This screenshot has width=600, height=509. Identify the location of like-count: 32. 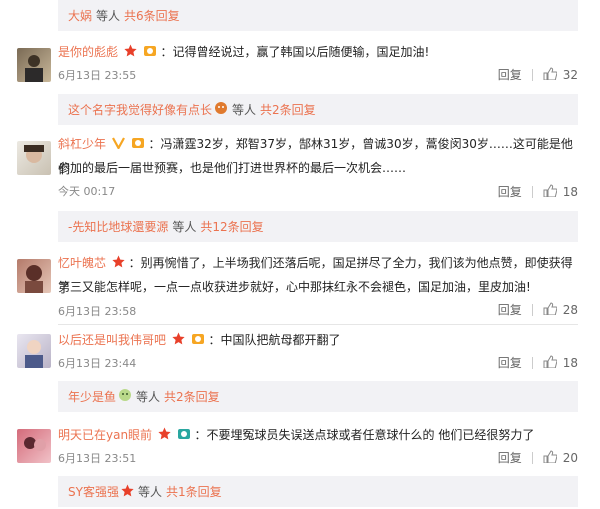
(570, 74).